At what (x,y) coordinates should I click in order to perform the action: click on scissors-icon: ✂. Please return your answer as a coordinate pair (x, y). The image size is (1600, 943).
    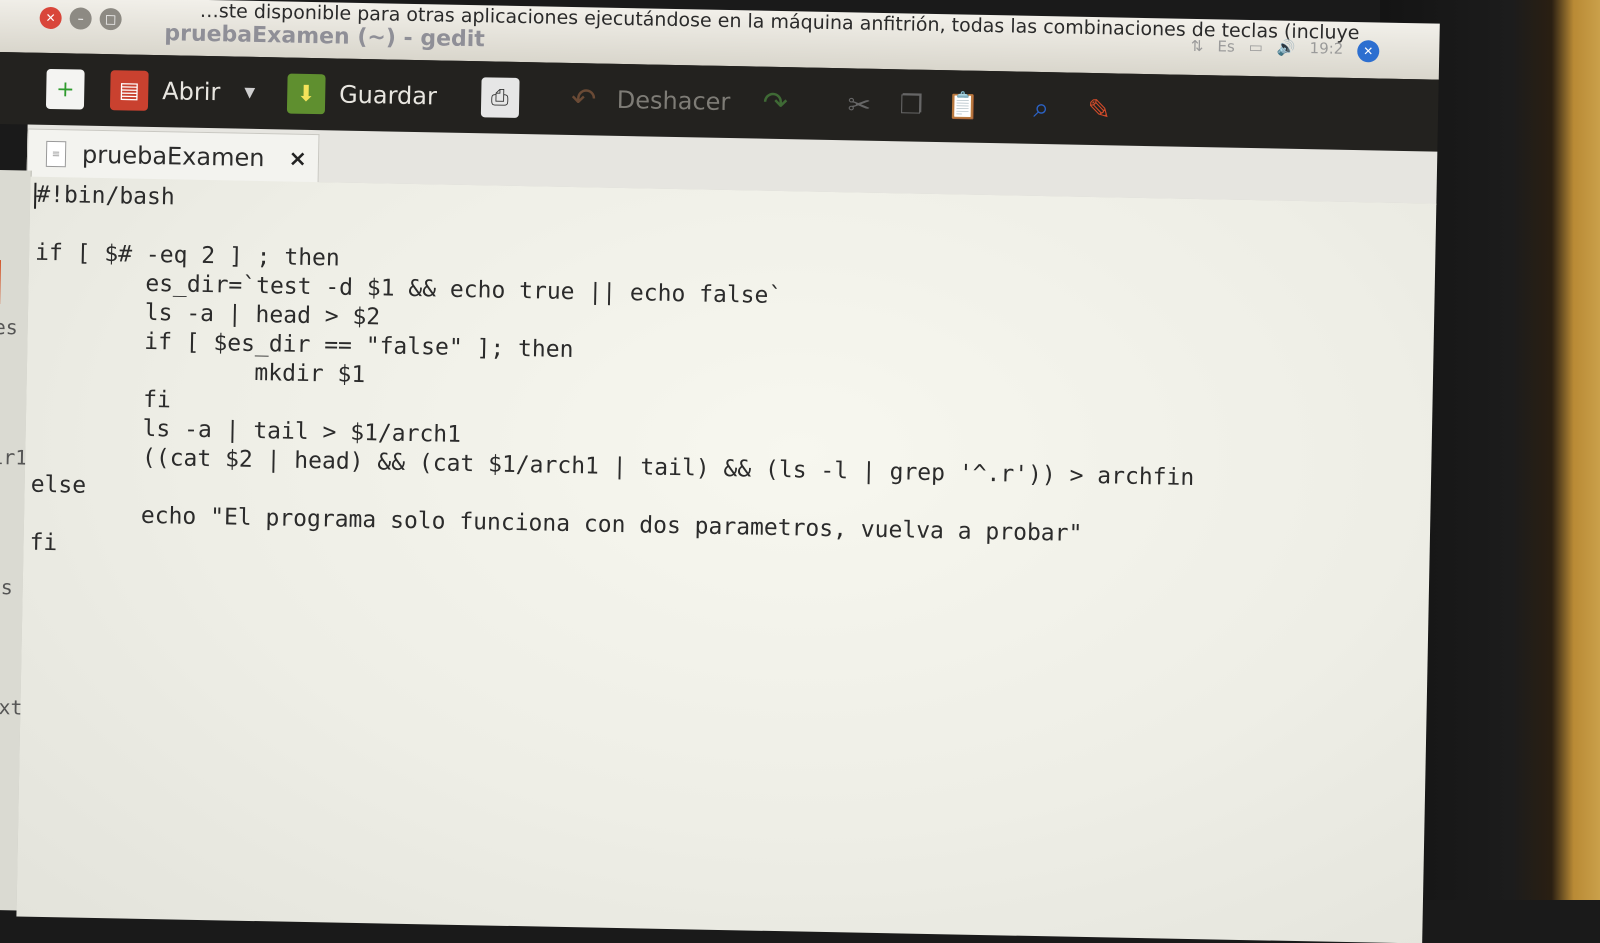
    Looking at the image, I should click on (859, 104).